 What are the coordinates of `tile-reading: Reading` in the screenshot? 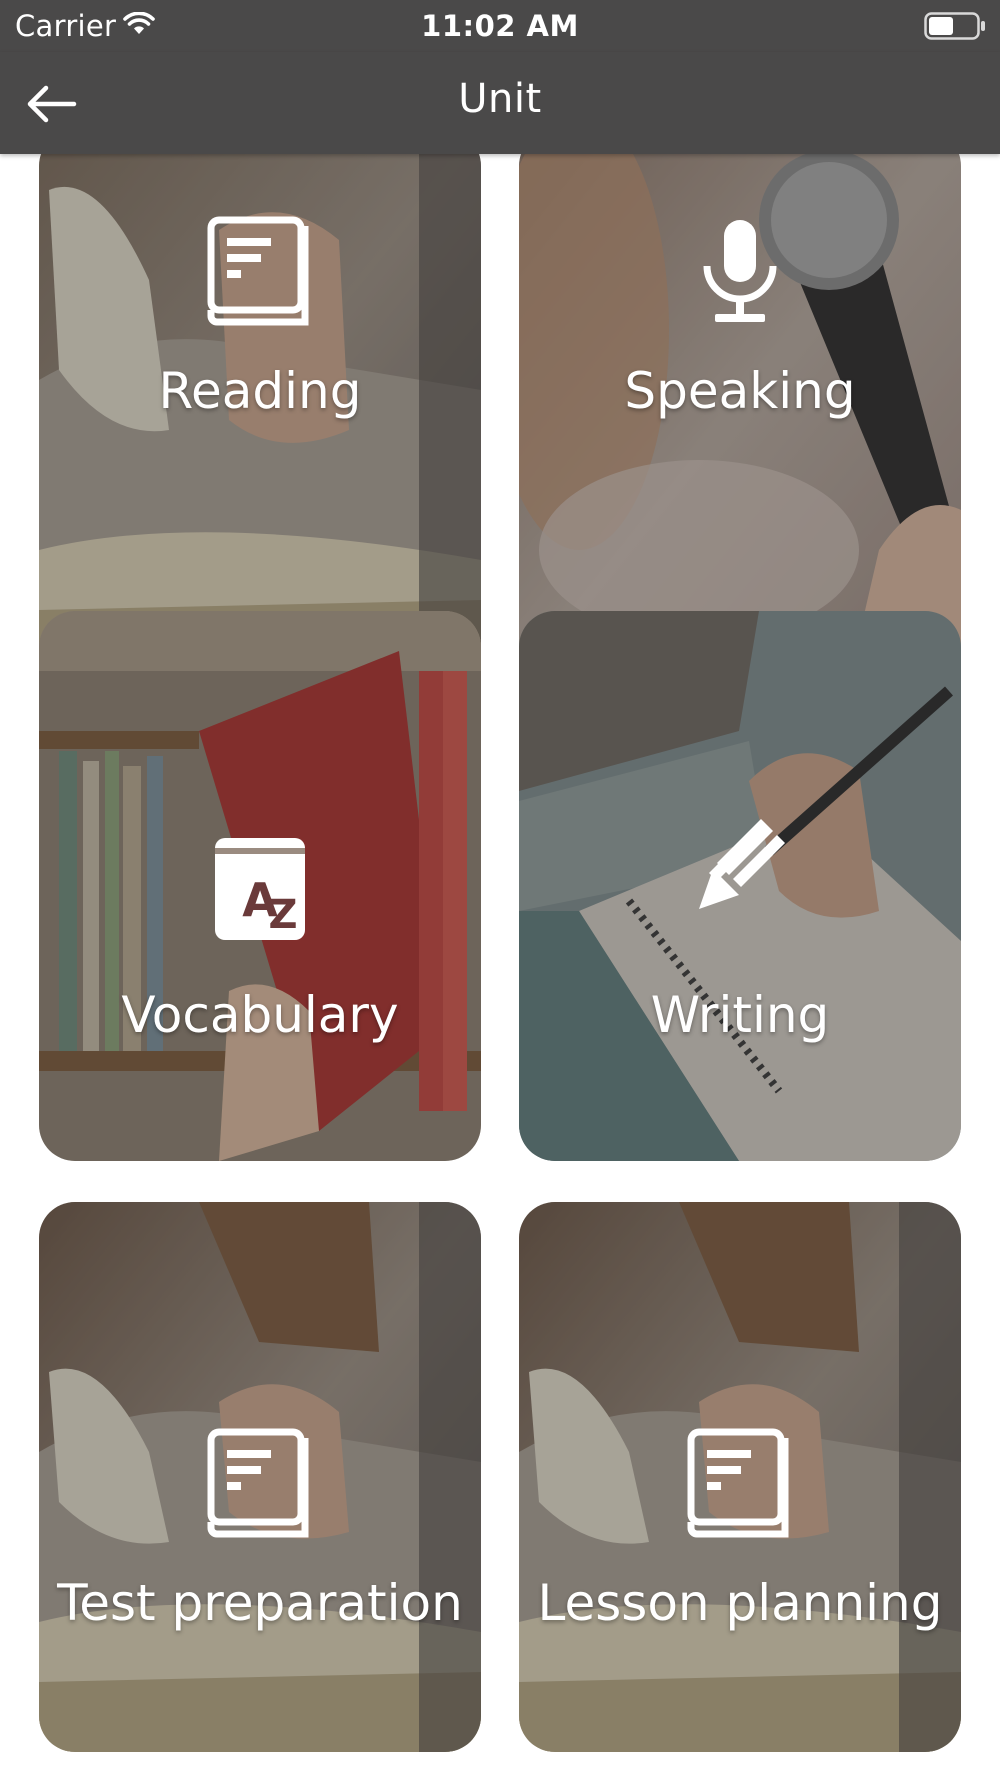 It's located at (260, 417).